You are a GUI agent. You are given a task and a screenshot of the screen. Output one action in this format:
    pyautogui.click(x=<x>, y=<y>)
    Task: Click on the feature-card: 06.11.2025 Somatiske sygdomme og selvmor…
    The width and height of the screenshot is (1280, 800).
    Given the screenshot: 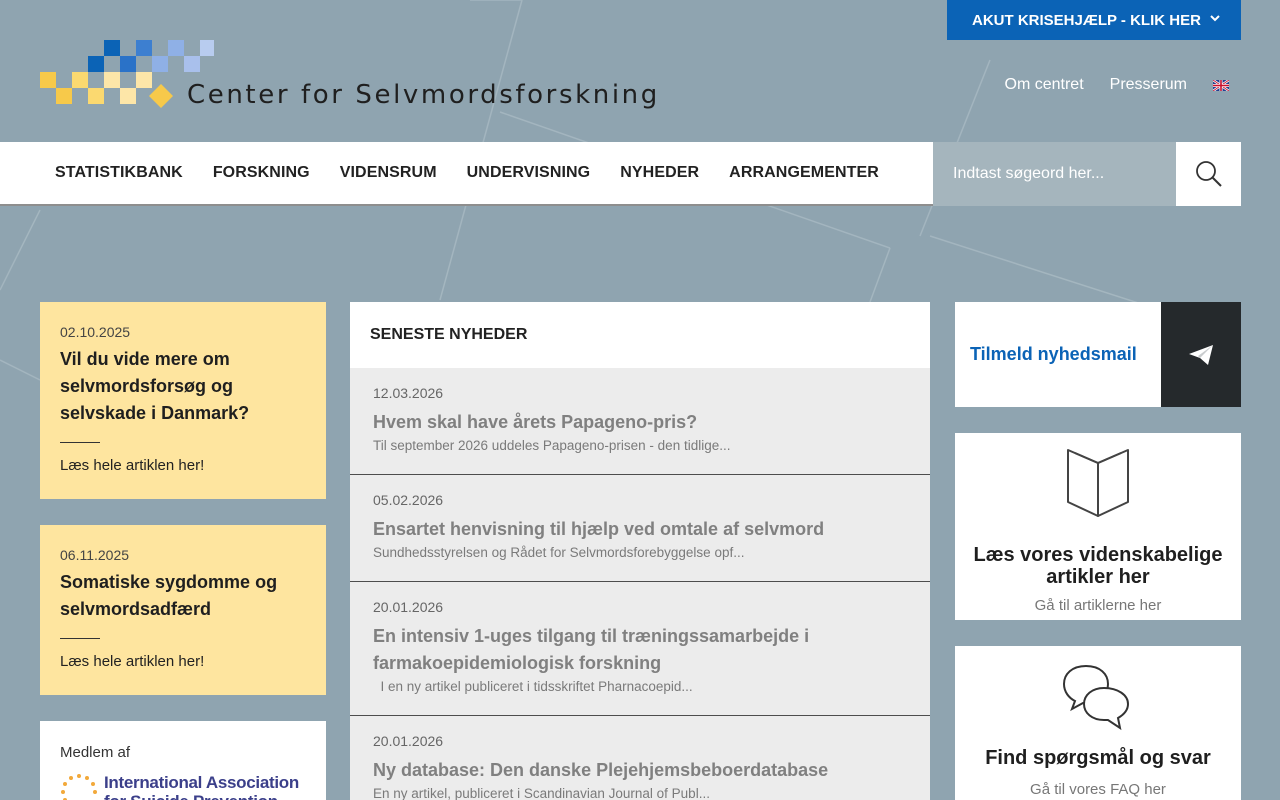 What is the action you would take?
    pyautogui.click(x=183, y=610)
    